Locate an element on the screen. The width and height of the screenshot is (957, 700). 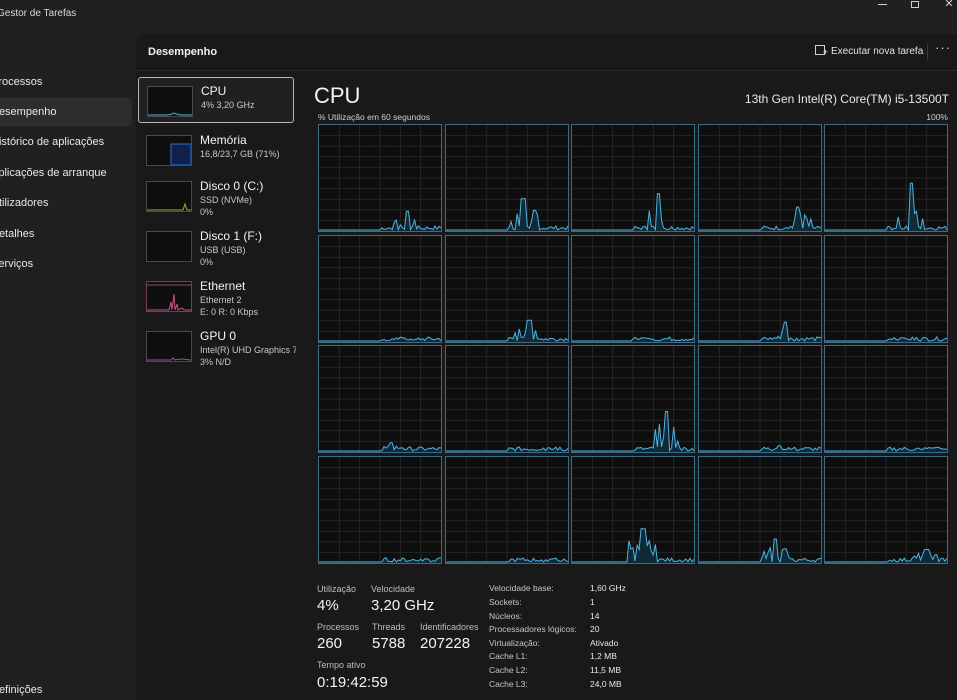
nav-item-performance: Desempenho is located at coordinates (66, 112).